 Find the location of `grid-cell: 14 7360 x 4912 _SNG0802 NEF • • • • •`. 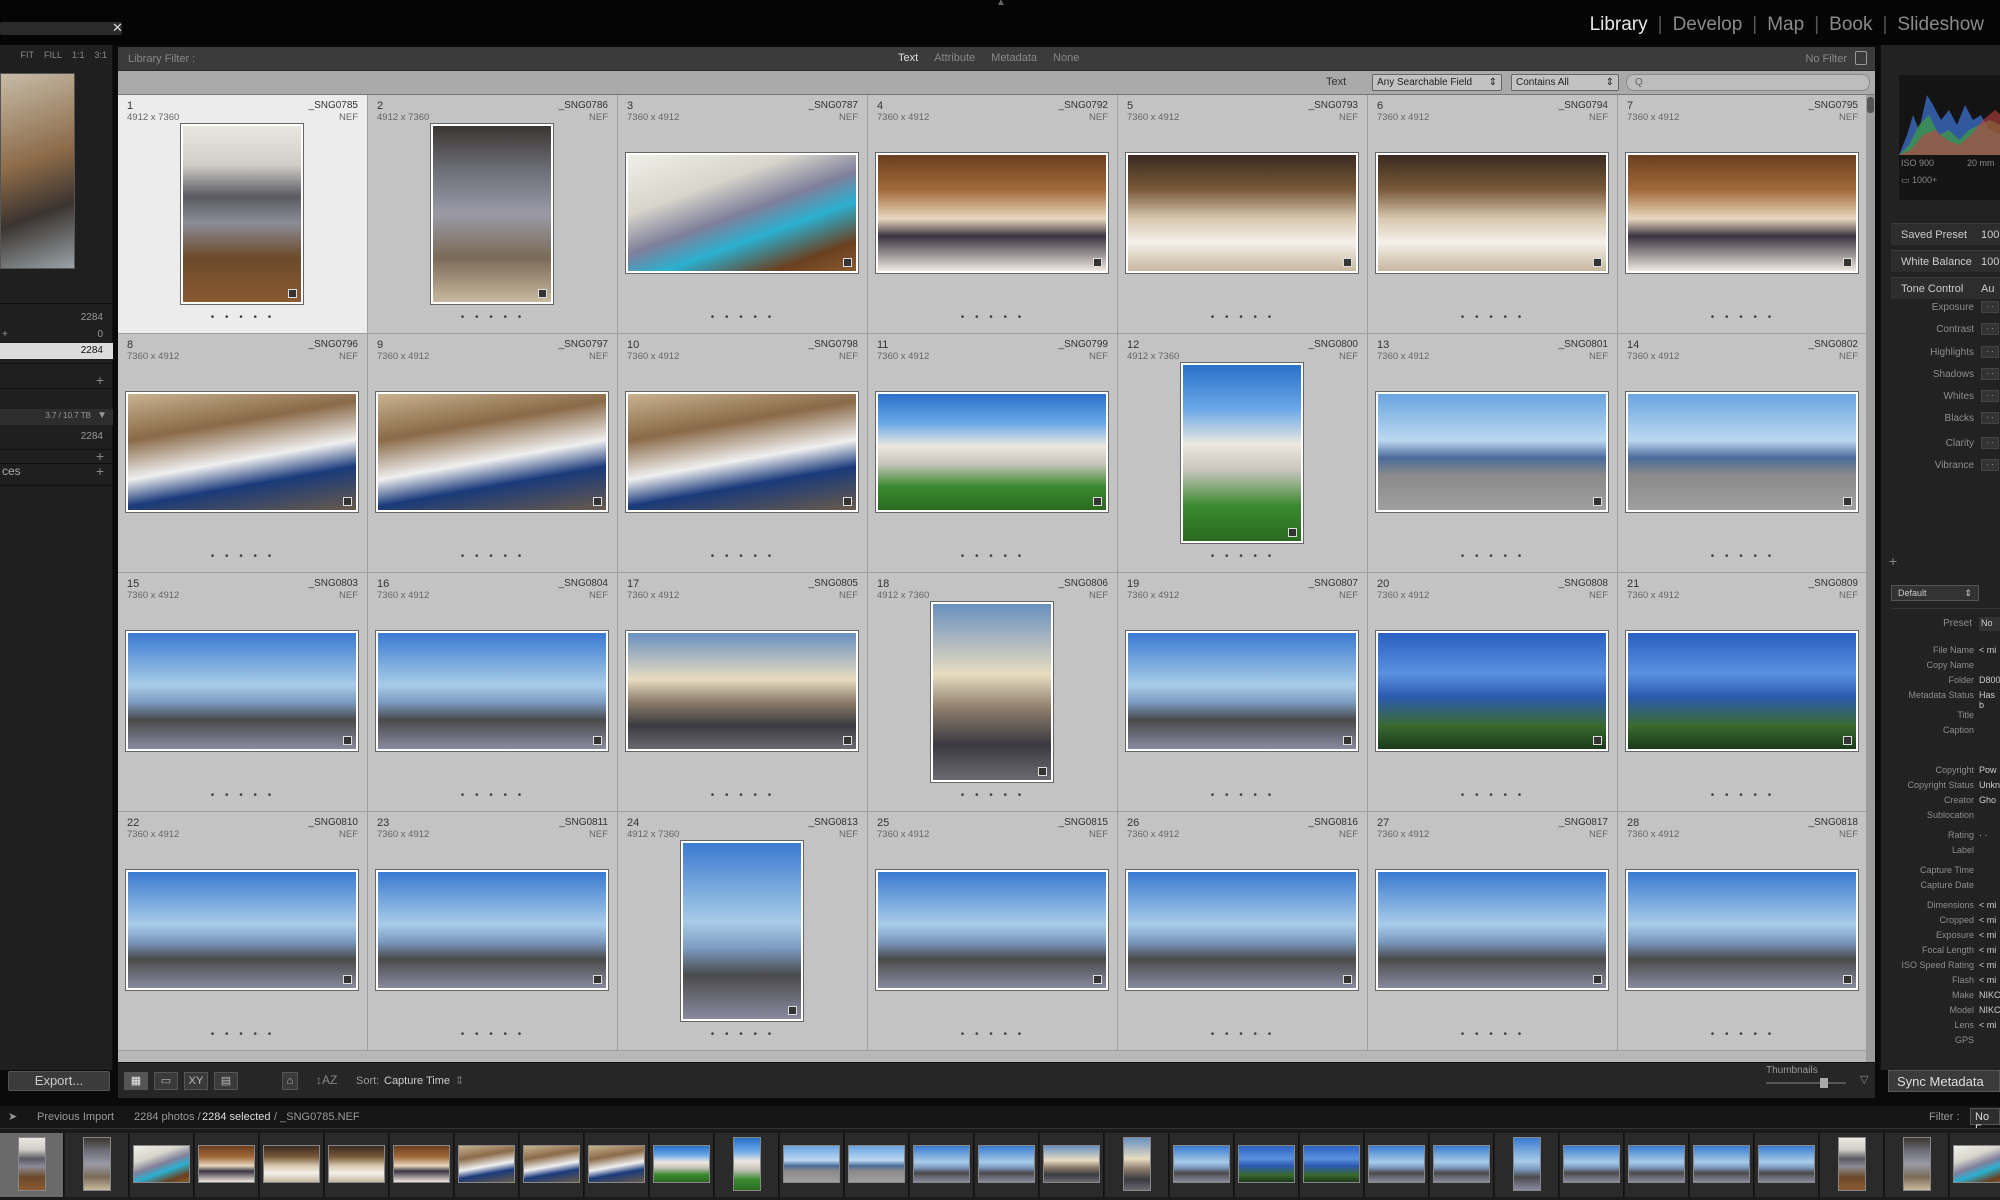

grid-cell: 14 7360 x 4912 _SNG0802 NEF • • • • • is located at coordinates (1743, 453).